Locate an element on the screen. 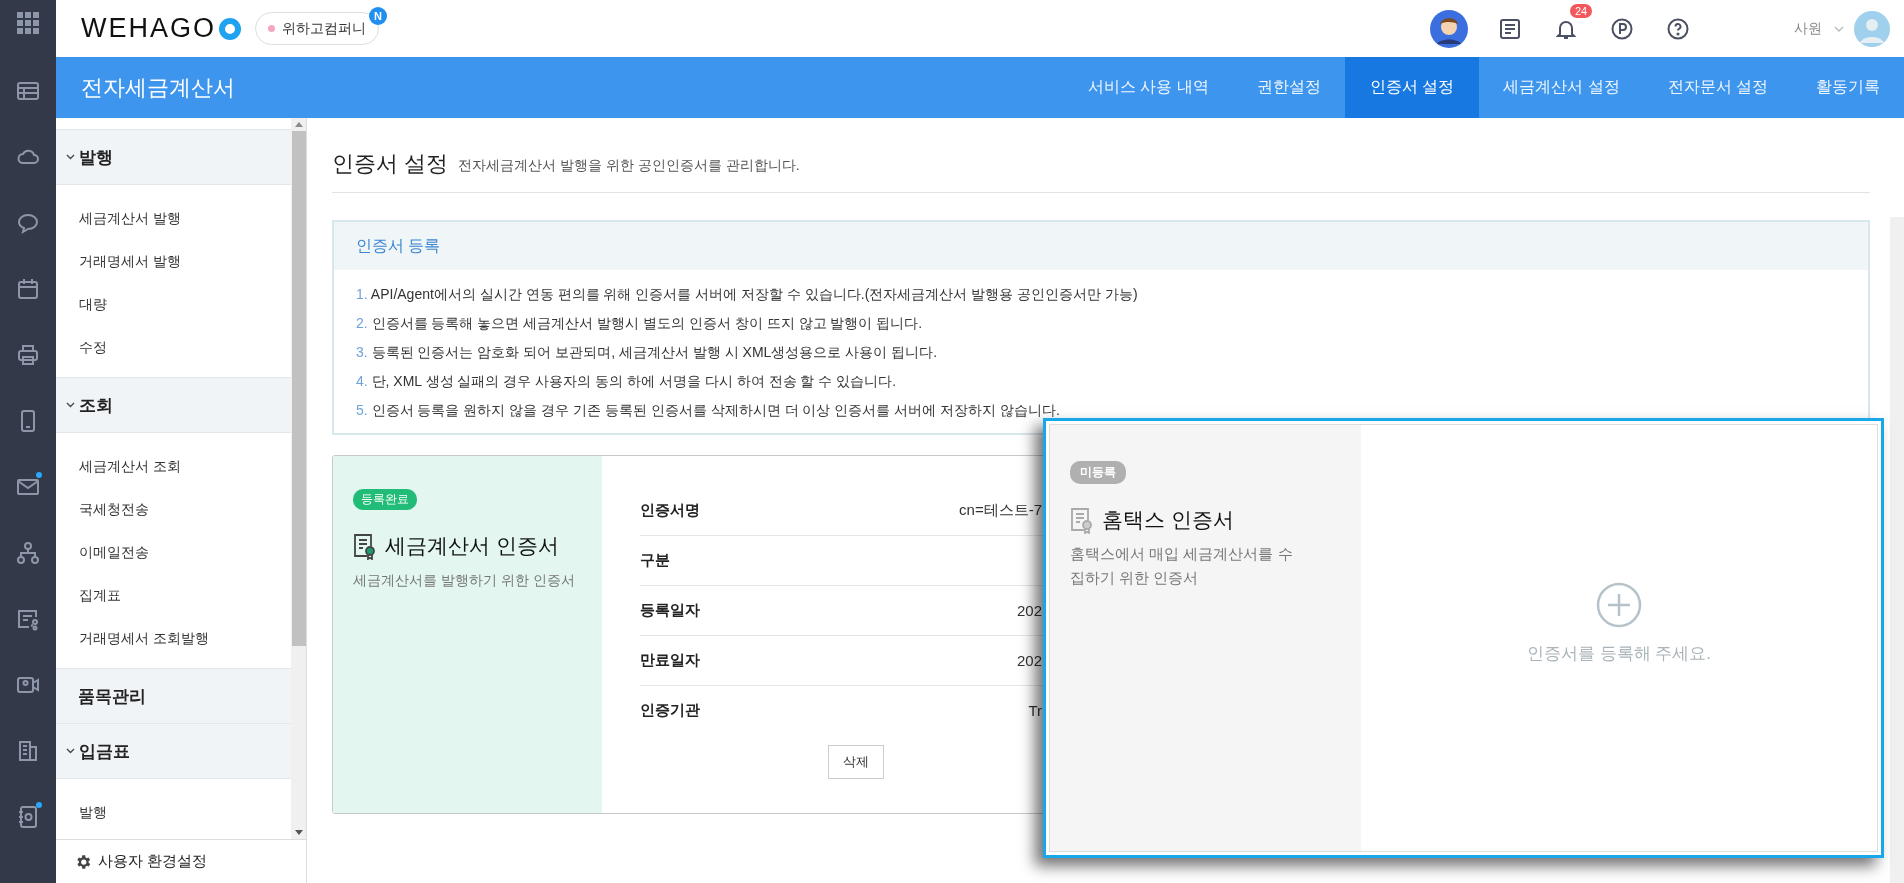 This screenshot has width=1904, height=883. menu-group-header: 품목관리 is located at coordinates (173, 696).